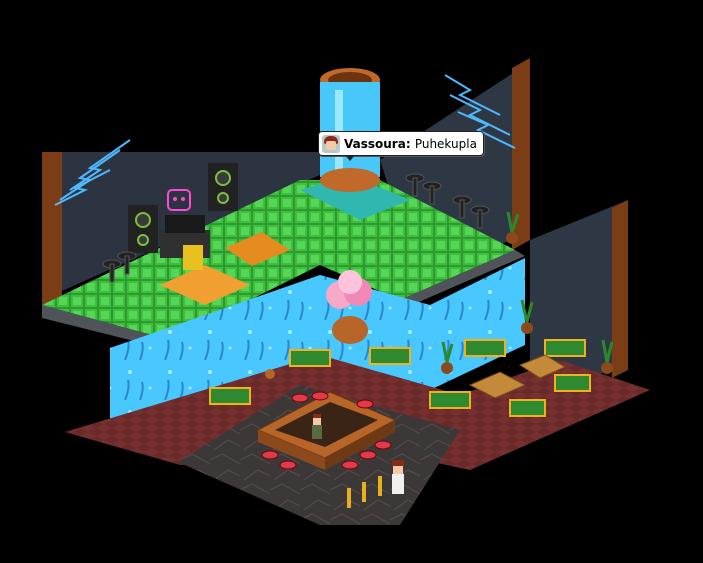  I want to click on chat-message: Puhekupla, so click(445, 143).